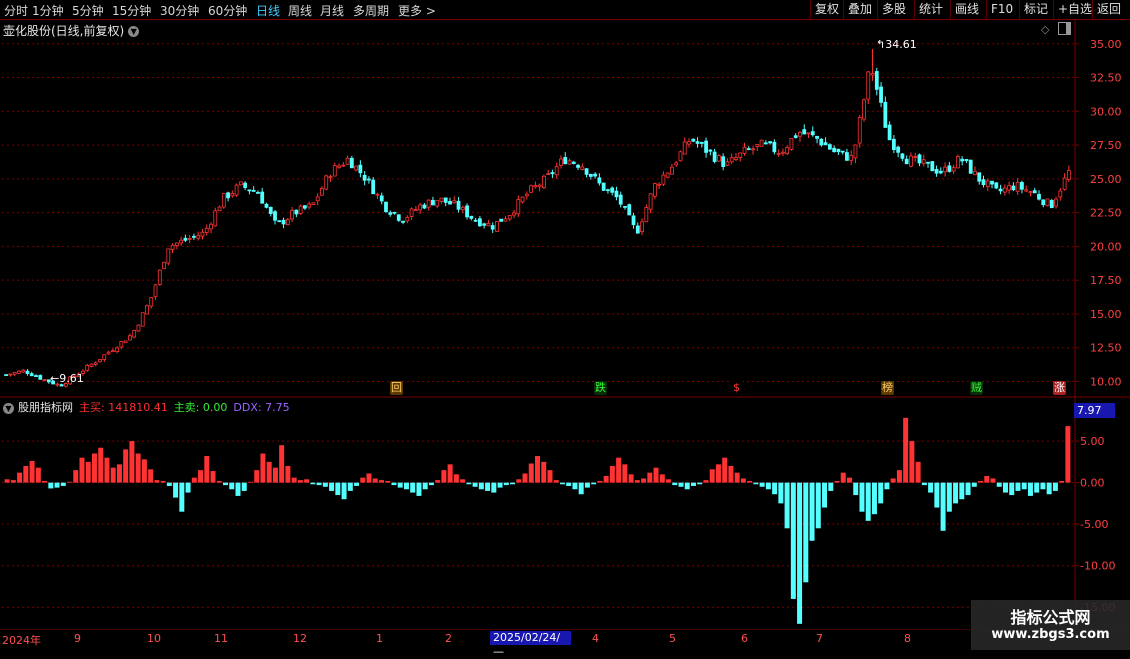 The height and width of the screenshot is (659, 1130). Describe the element at coordinates (930, 9) in the screenshot. I see `statistics-button: 统计` at that location.